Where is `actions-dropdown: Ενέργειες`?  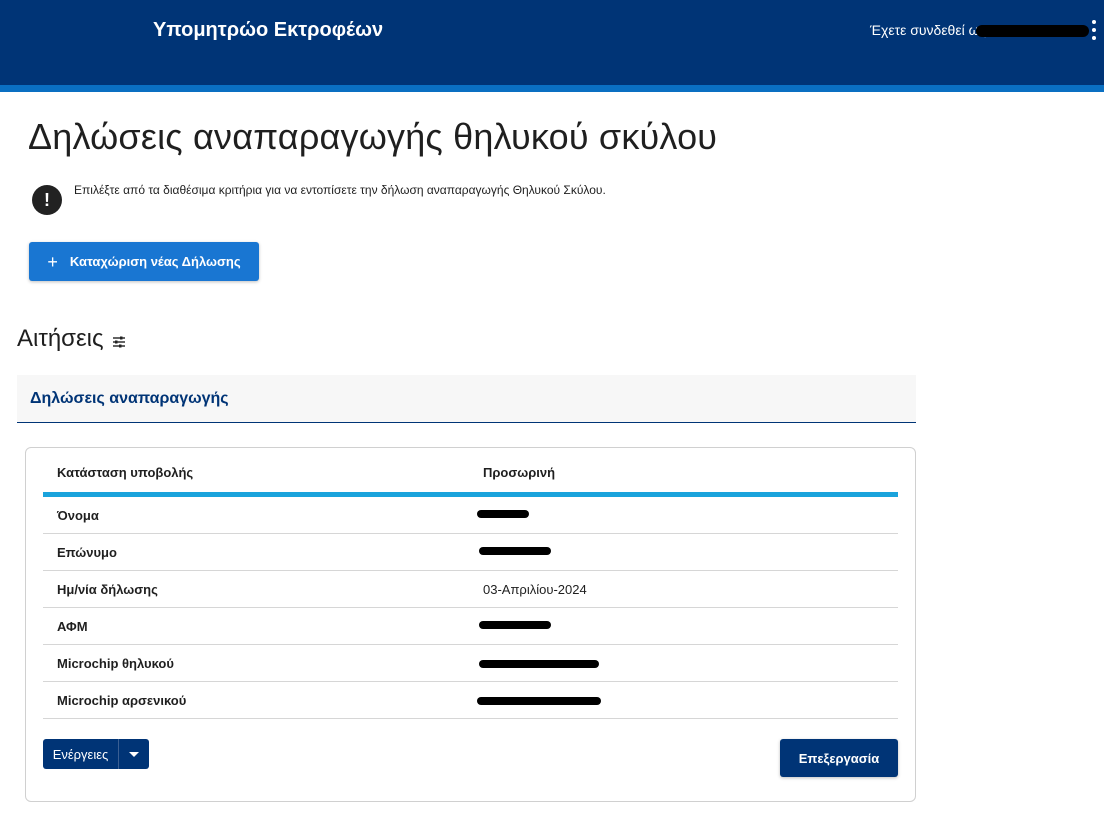 actions-dropdown: Ενέργειες is located at coordinates (96, 754).